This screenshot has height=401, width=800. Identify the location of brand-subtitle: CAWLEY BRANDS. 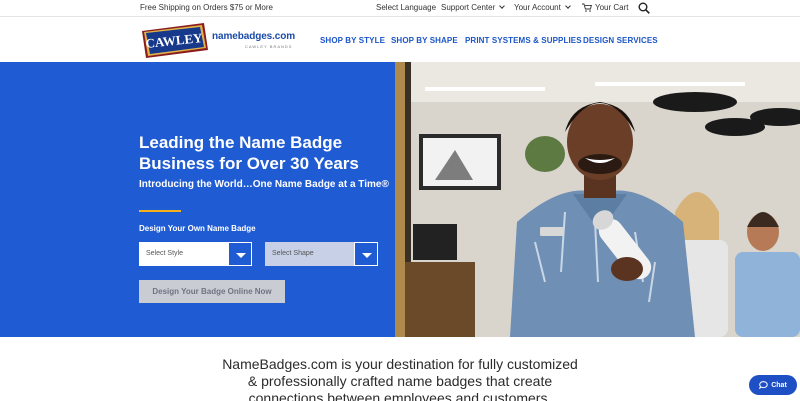
(269, 46).